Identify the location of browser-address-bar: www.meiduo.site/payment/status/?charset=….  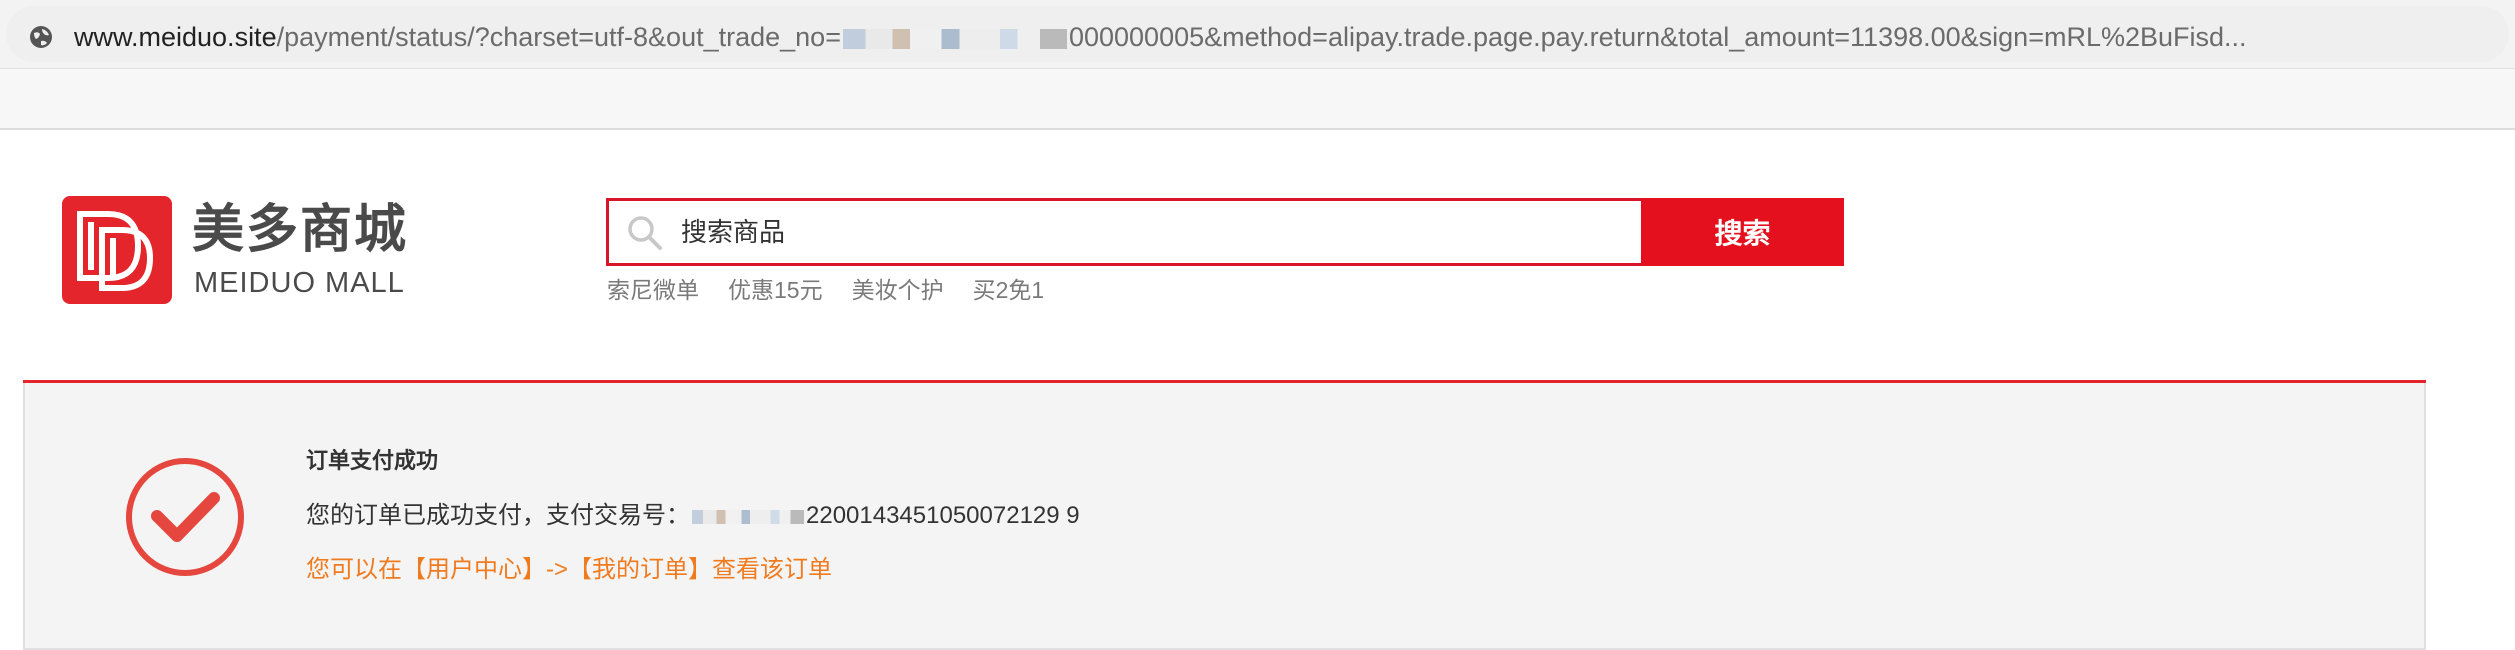
(1257, 34).